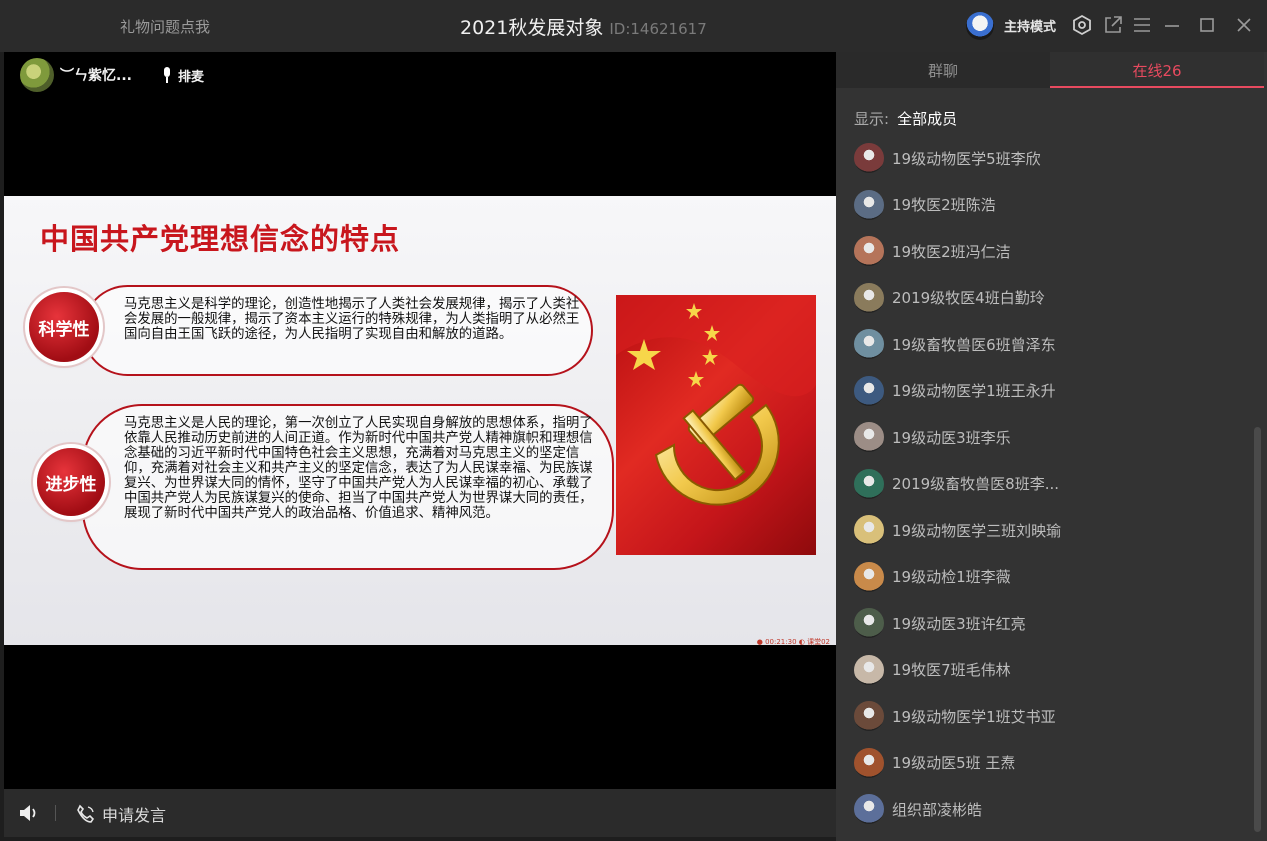 The width and height of the screenshot is (1267, 841). What do you see at coordinates (29, 813) in the screenshot?
I see `speaker-icon` at bounding box center [29, 813].